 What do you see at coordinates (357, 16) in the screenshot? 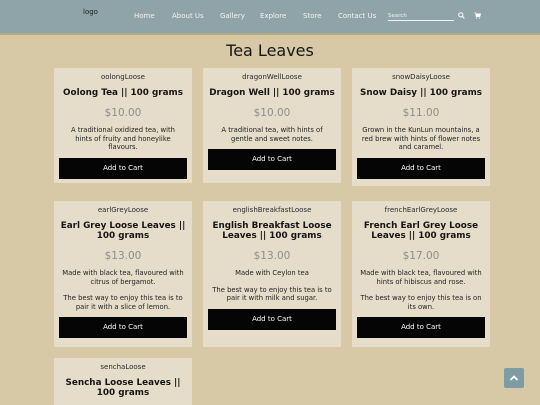
I see `nav-contact-us: Contact Us` at bounding box center [357, 16].